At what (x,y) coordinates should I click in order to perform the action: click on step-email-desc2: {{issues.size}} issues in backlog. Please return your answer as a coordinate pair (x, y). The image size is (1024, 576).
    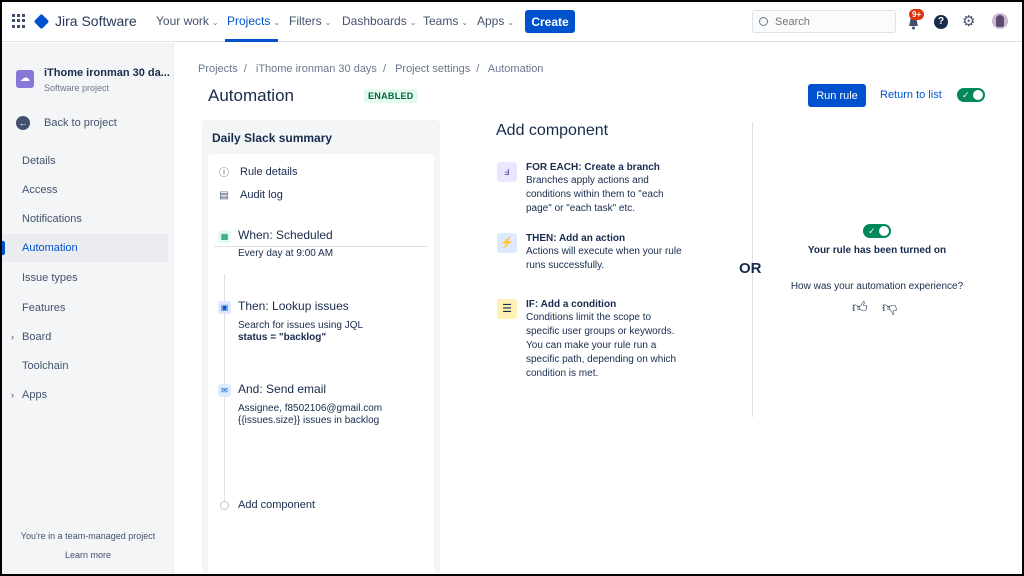
    Looking at the image, I should click on (309, 420).